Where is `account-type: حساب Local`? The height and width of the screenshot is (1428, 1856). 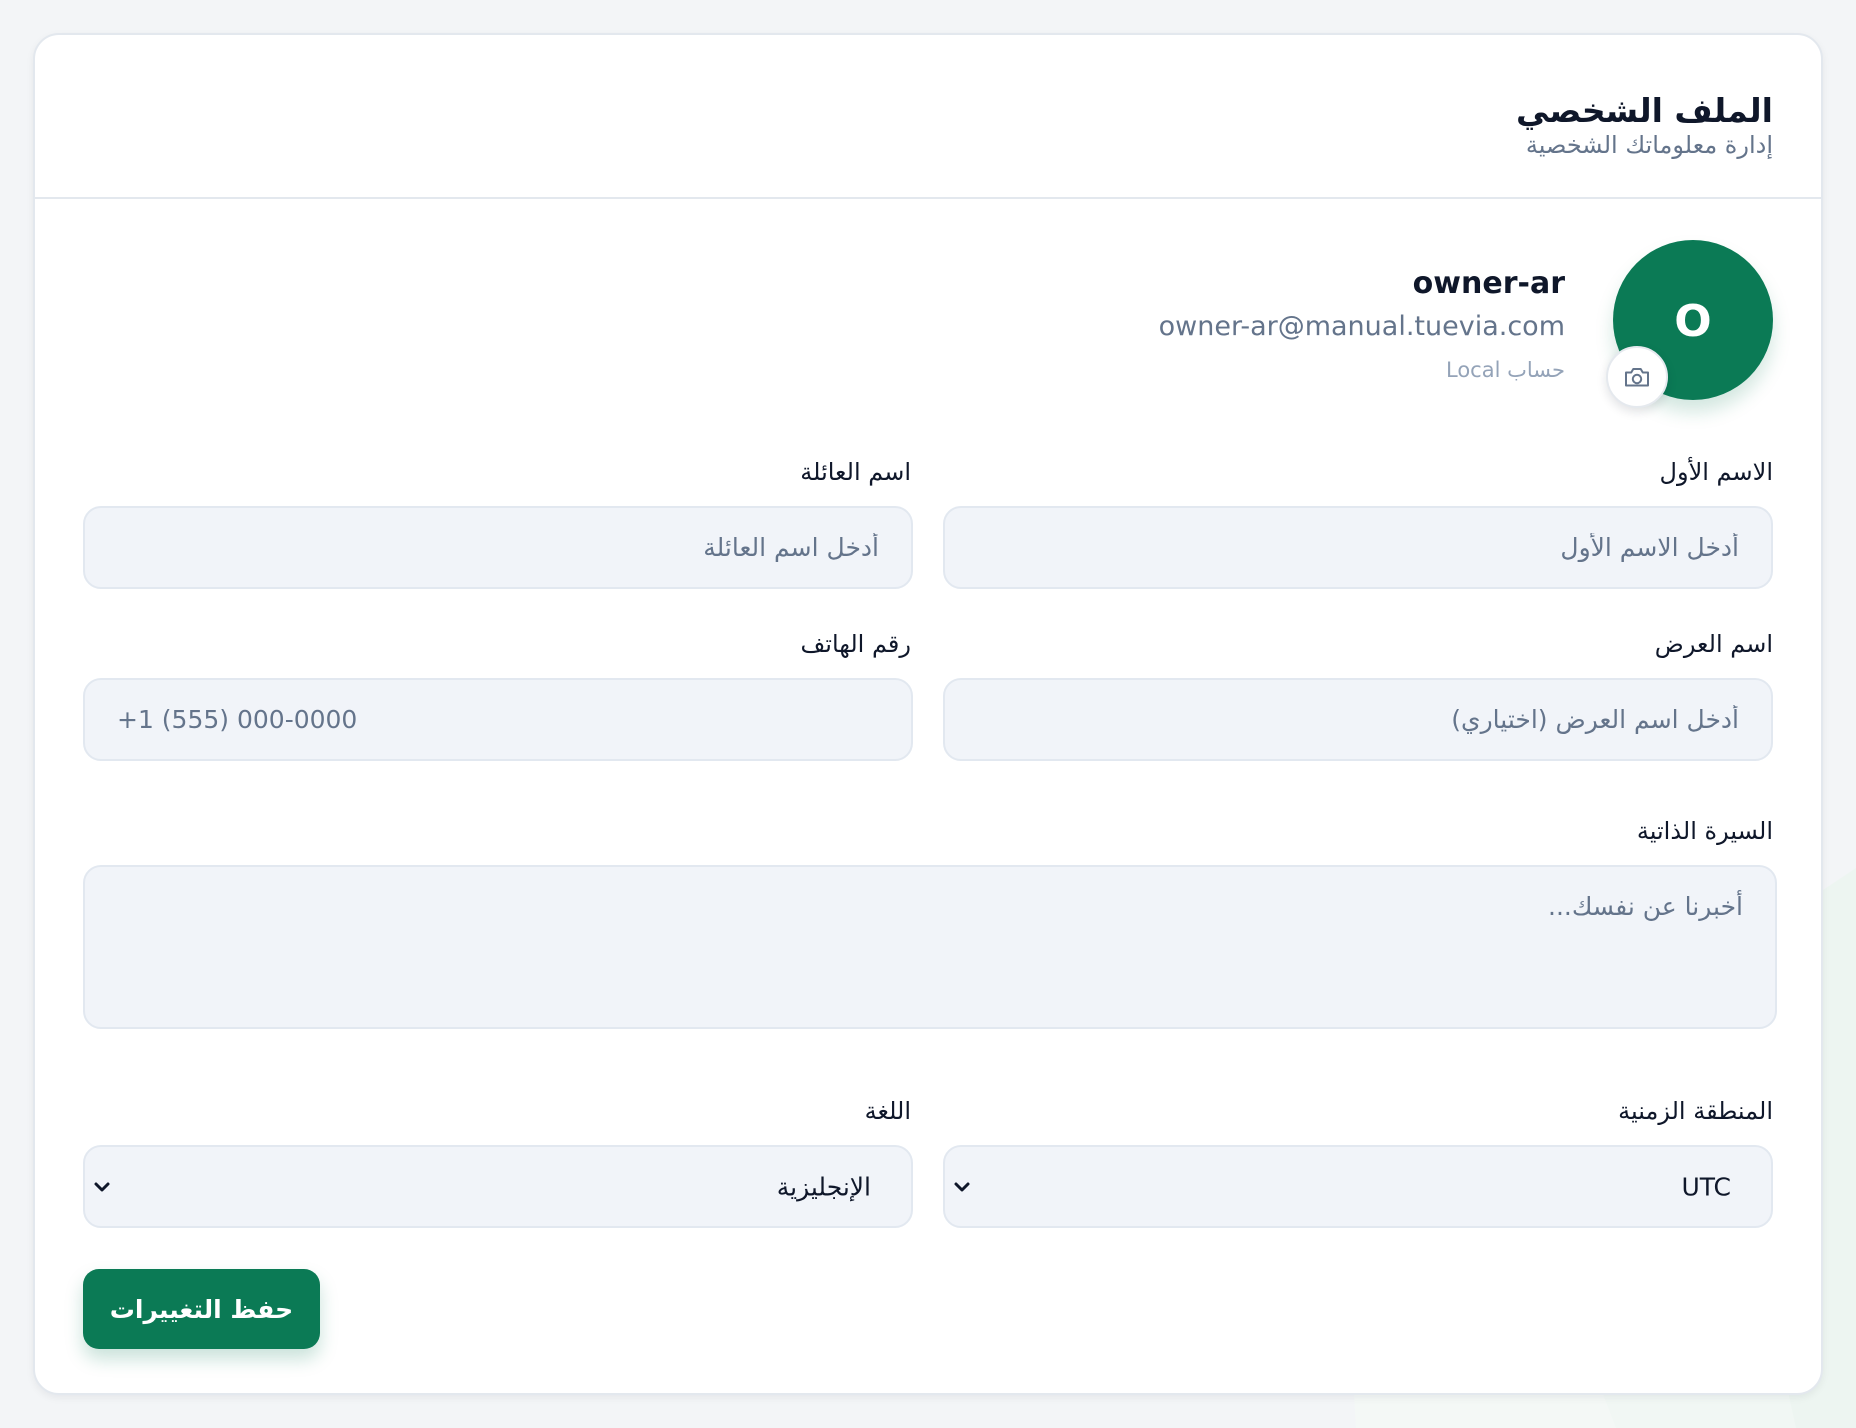 account-type: حساب Local is located at coordinates (1505, 370).